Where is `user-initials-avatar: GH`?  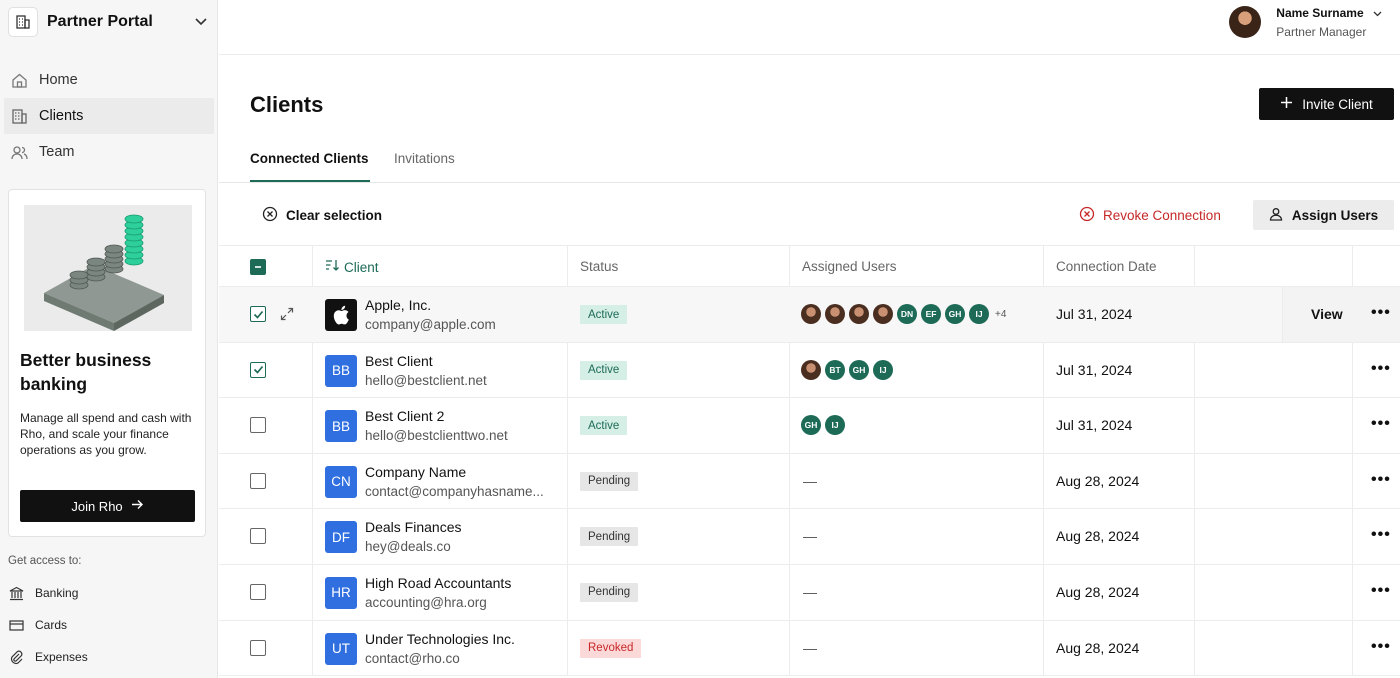
user-initials-avatar: GH is located at coordinates (859, 369).